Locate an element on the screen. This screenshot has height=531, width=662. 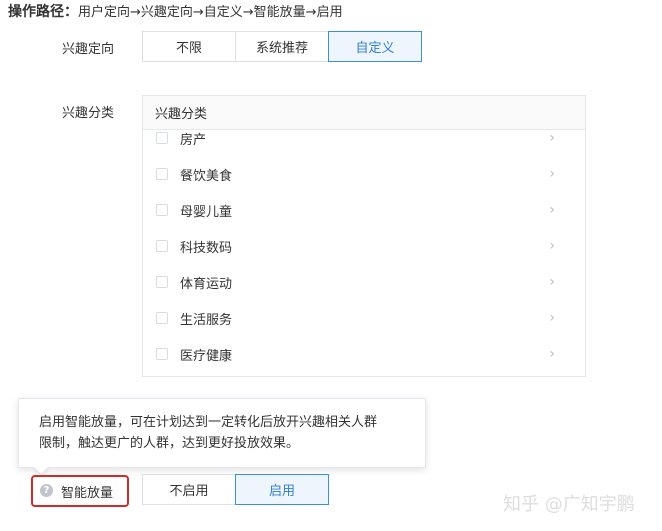
interest-option-recommended-button: 系统推荐 is located at coordinates (282, 46).